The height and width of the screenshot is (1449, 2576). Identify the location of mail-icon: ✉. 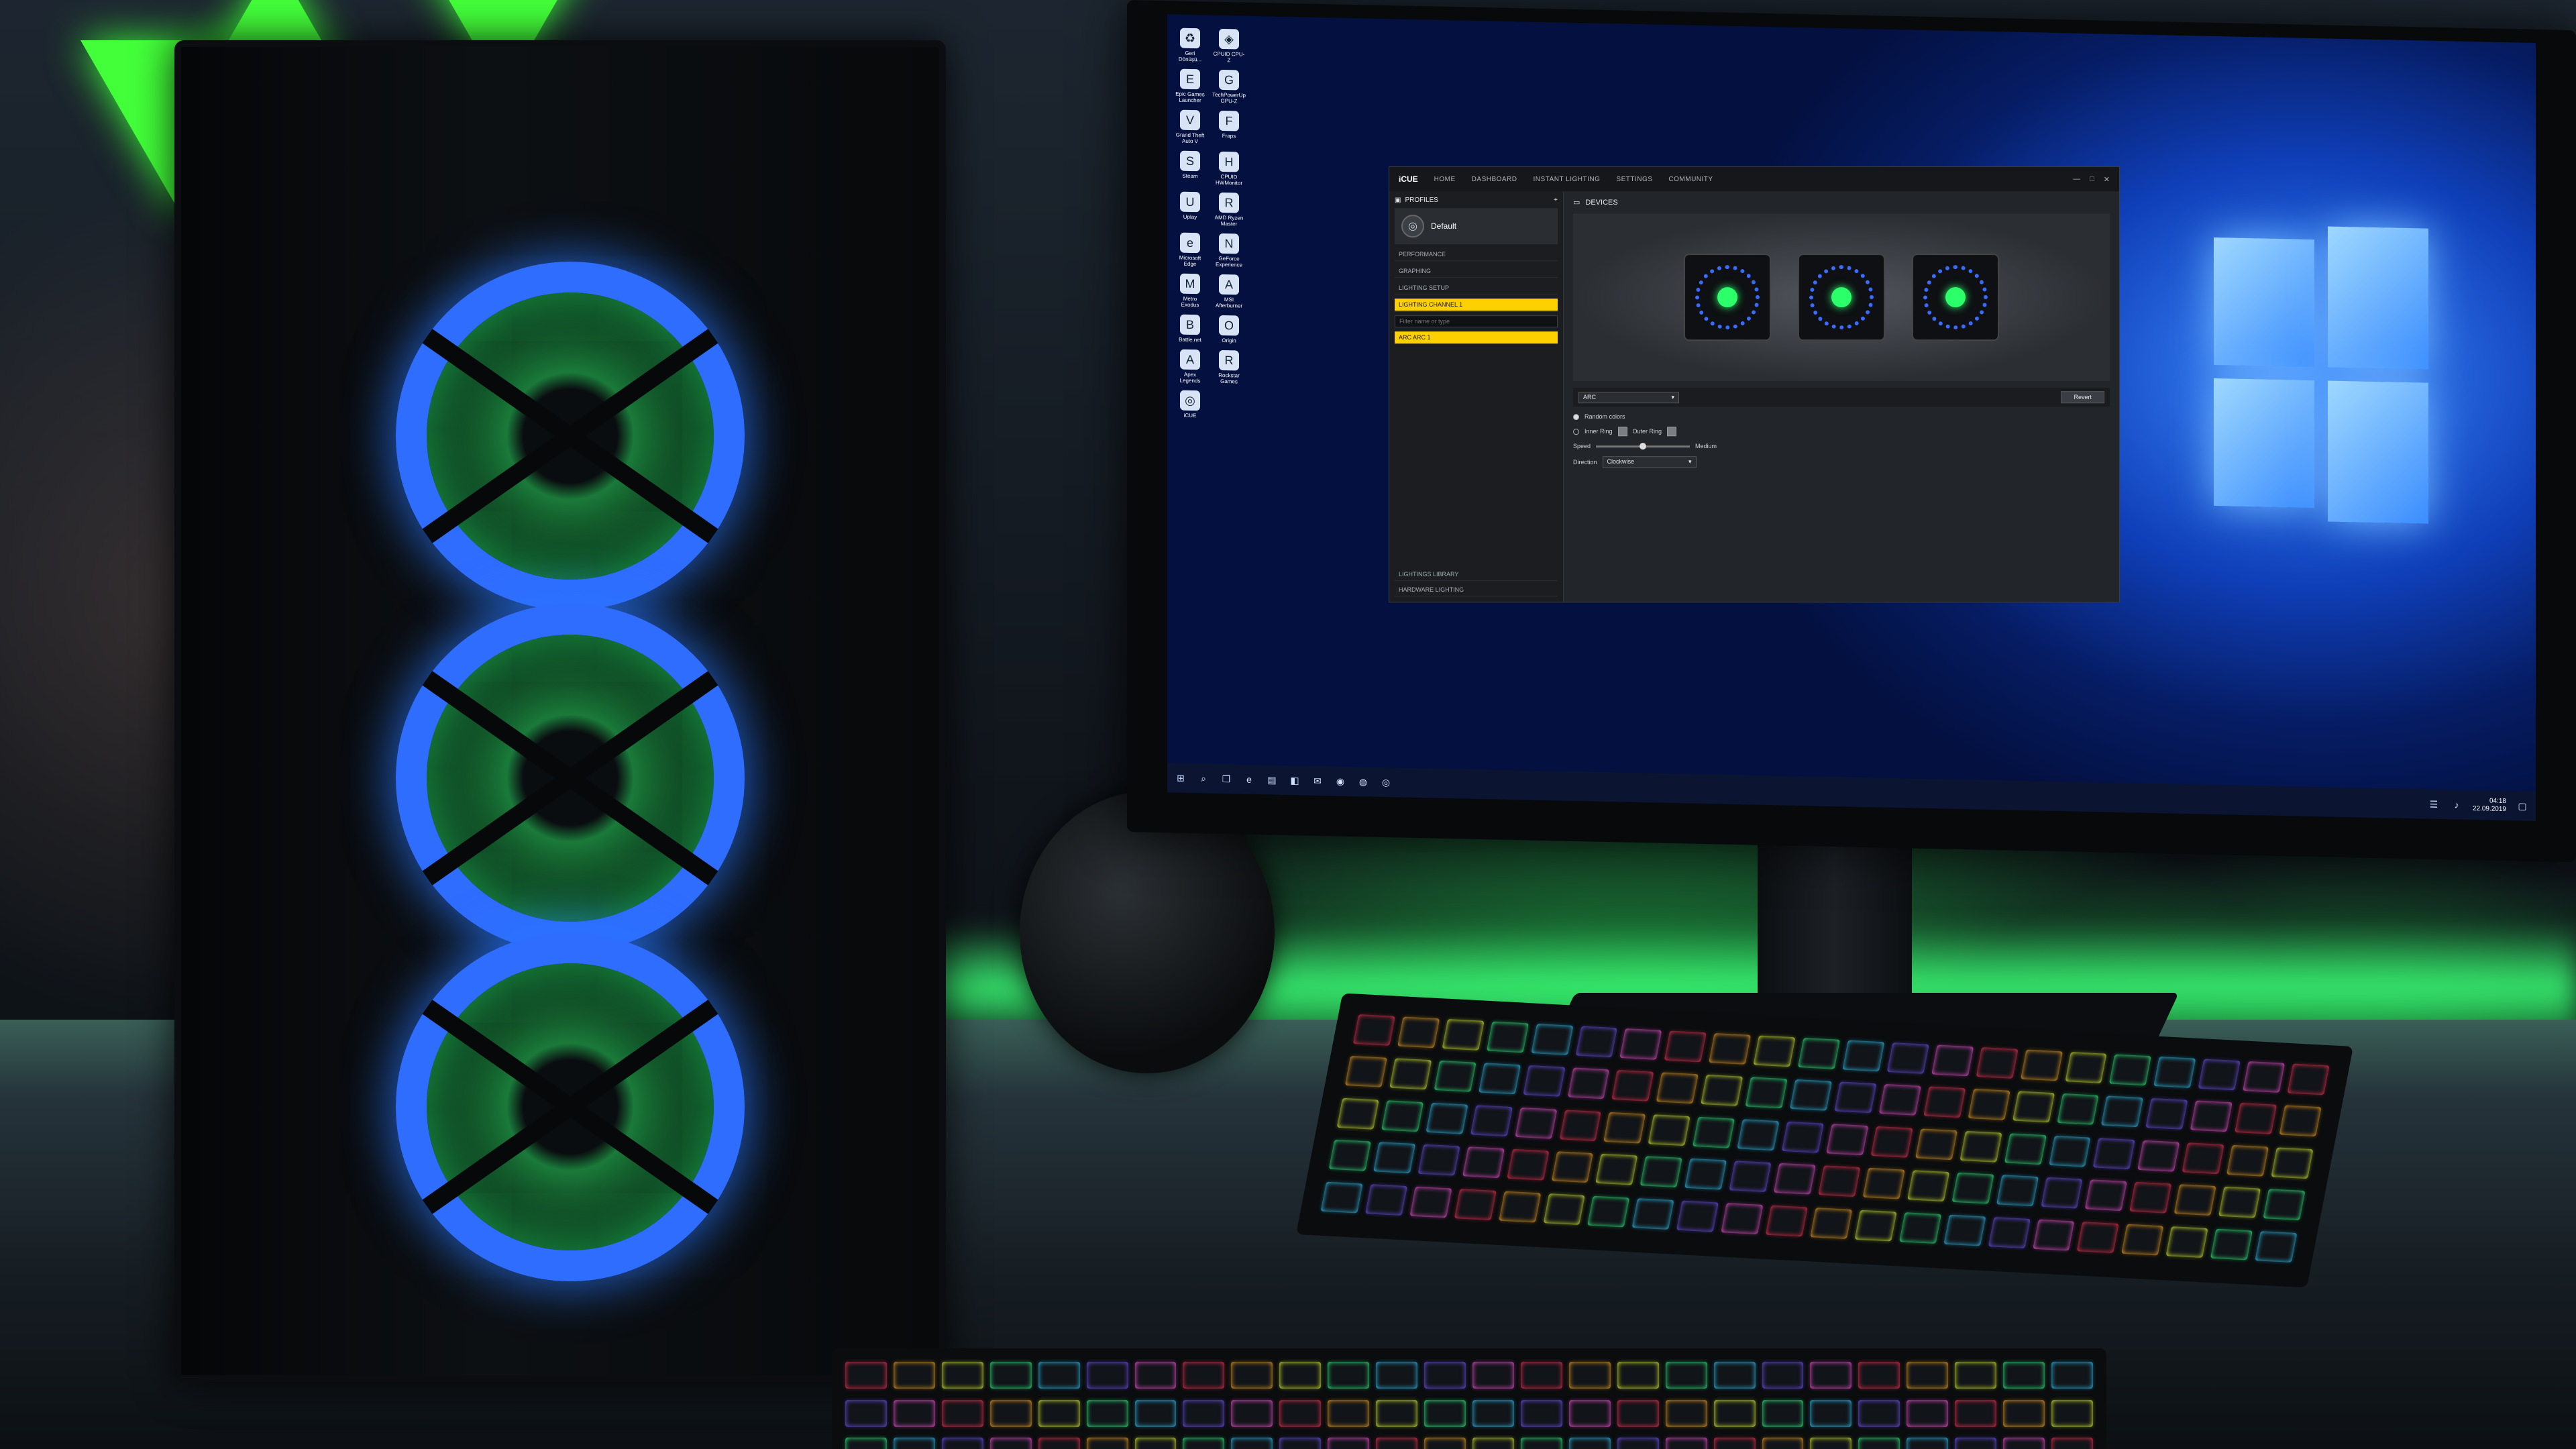
(1317, 781).